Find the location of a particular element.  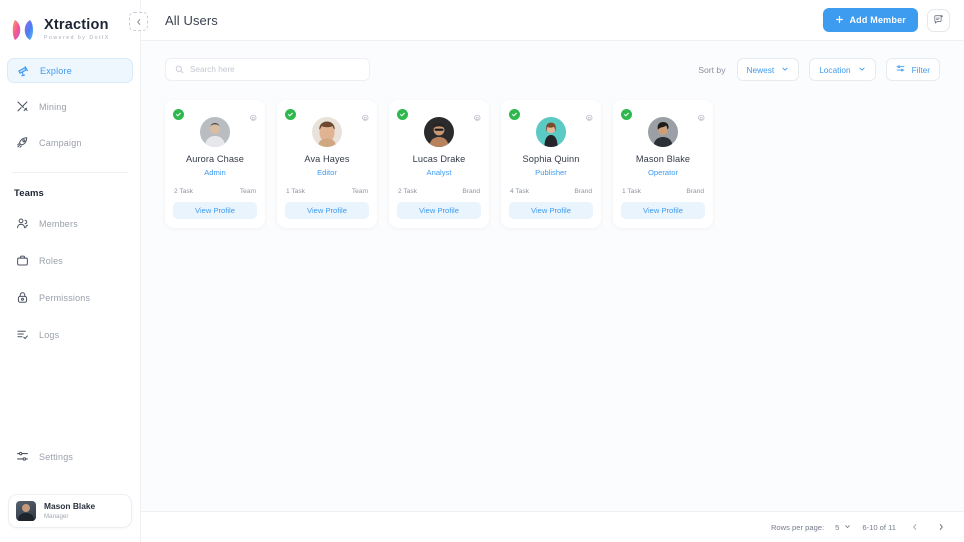

topbar: All Users Add Member is located at coordinates (546, 20).